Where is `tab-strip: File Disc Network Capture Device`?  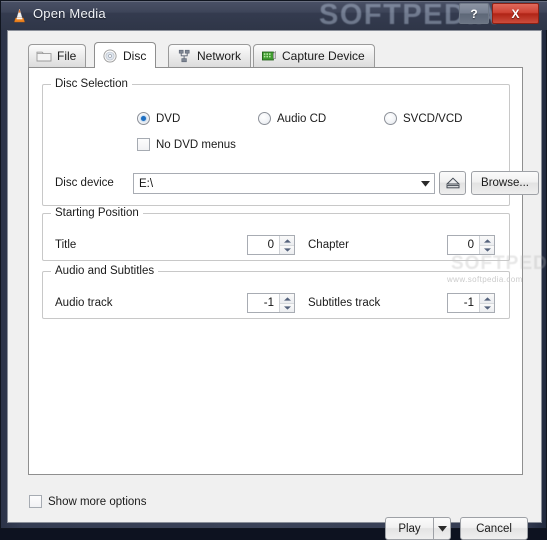
tab-strip: File Disc Network Capture Device is located at coordinates (275, 55).